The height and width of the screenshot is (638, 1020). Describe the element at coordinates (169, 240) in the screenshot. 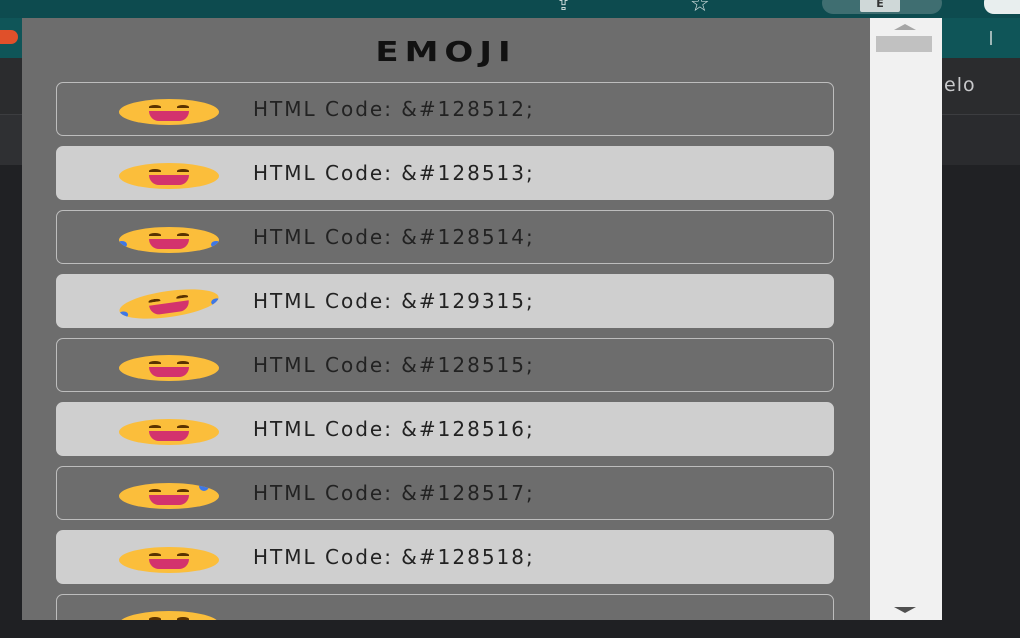

I see `tears-of-joy-face-icon` at that location.